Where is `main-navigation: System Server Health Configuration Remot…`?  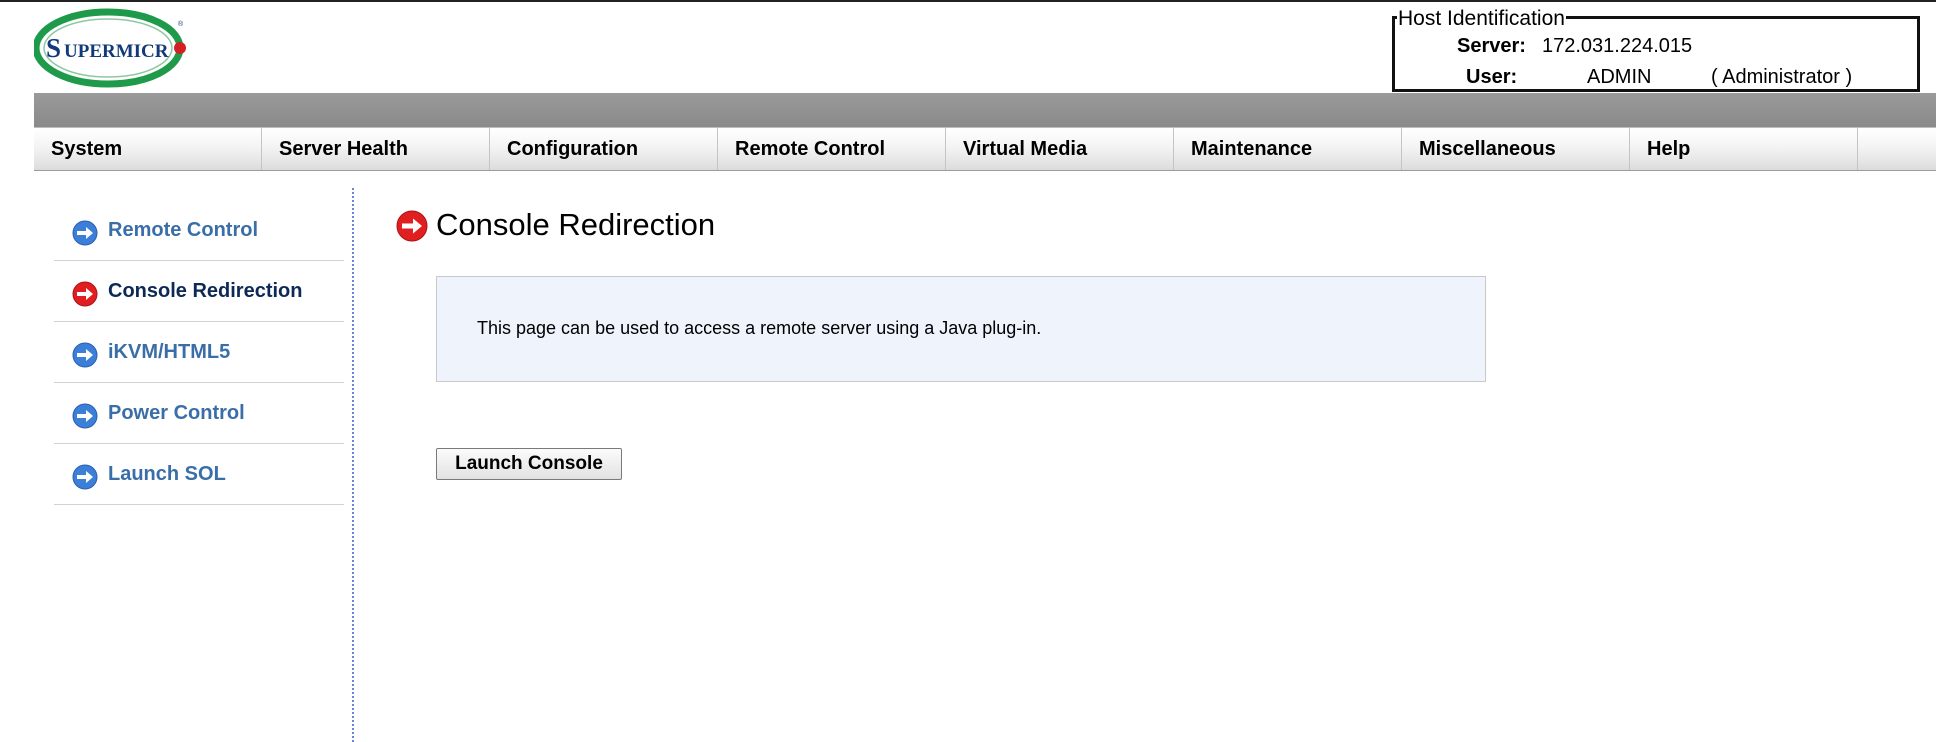
main-navigation: System Server Health Configuration Remot… is located at coordinates (985, 149).